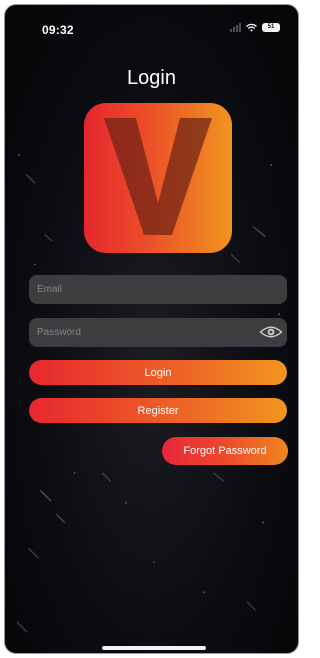 The image size is (320, 658). I want to click on logo-v-mark, so click(158, 176).